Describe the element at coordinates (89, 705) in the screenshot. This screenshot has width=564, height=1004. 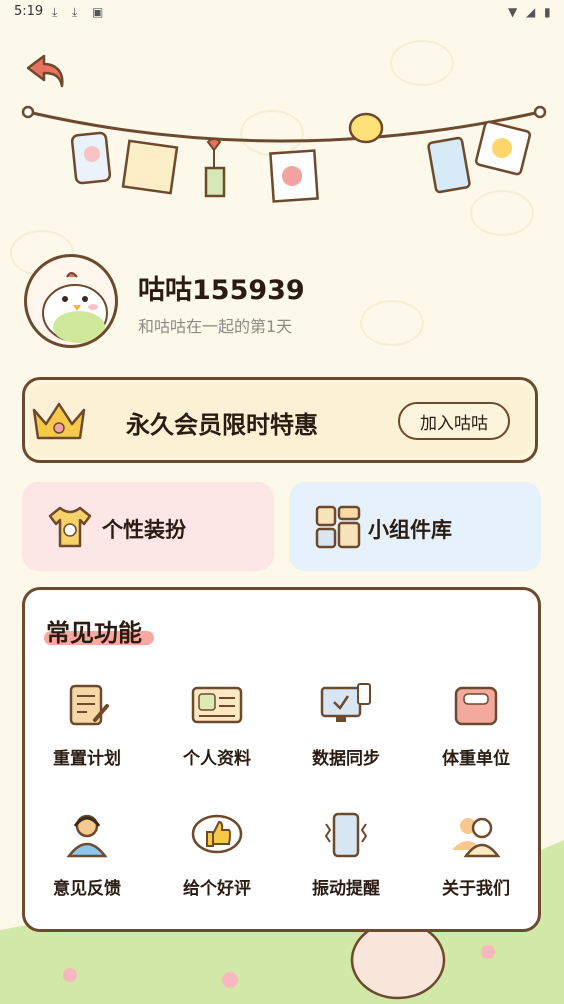
I see `document-pen-icon` at that location.